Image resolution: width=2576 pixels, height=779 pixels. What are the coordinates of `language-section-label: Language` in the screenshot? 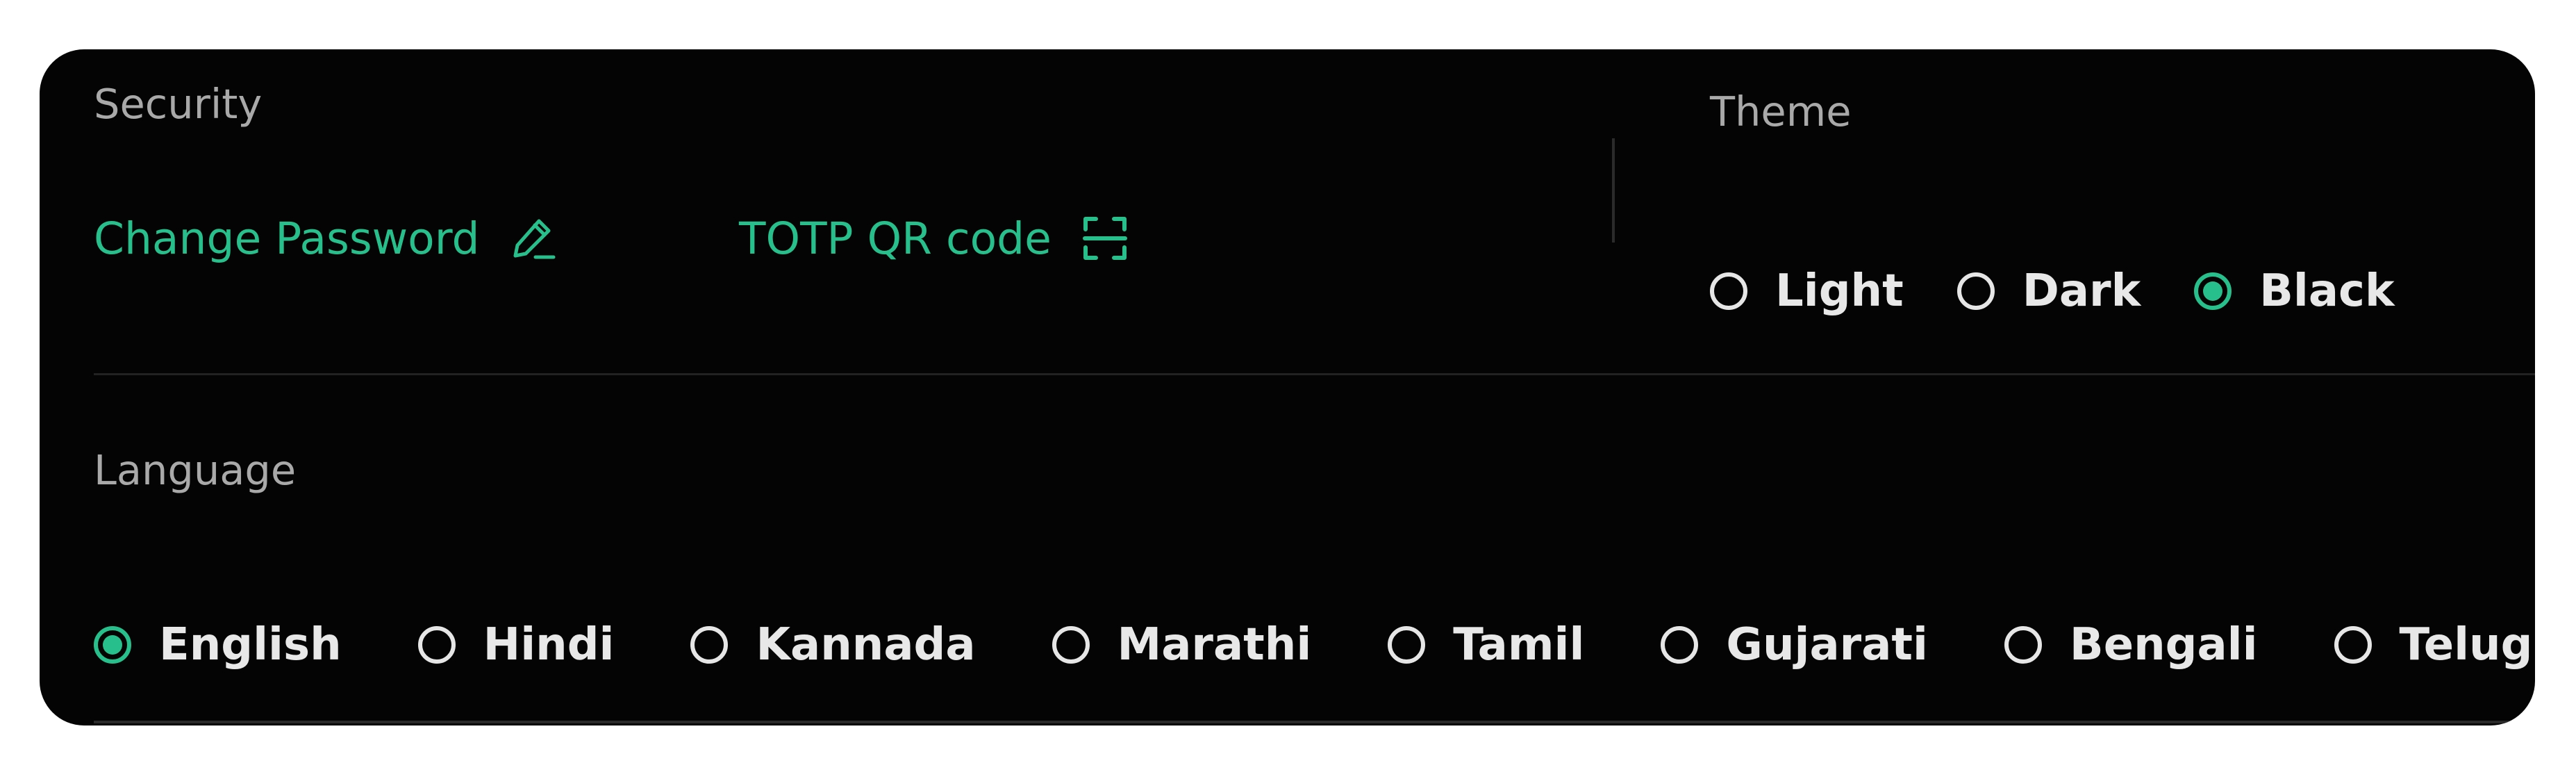 It's located at (195, 470).